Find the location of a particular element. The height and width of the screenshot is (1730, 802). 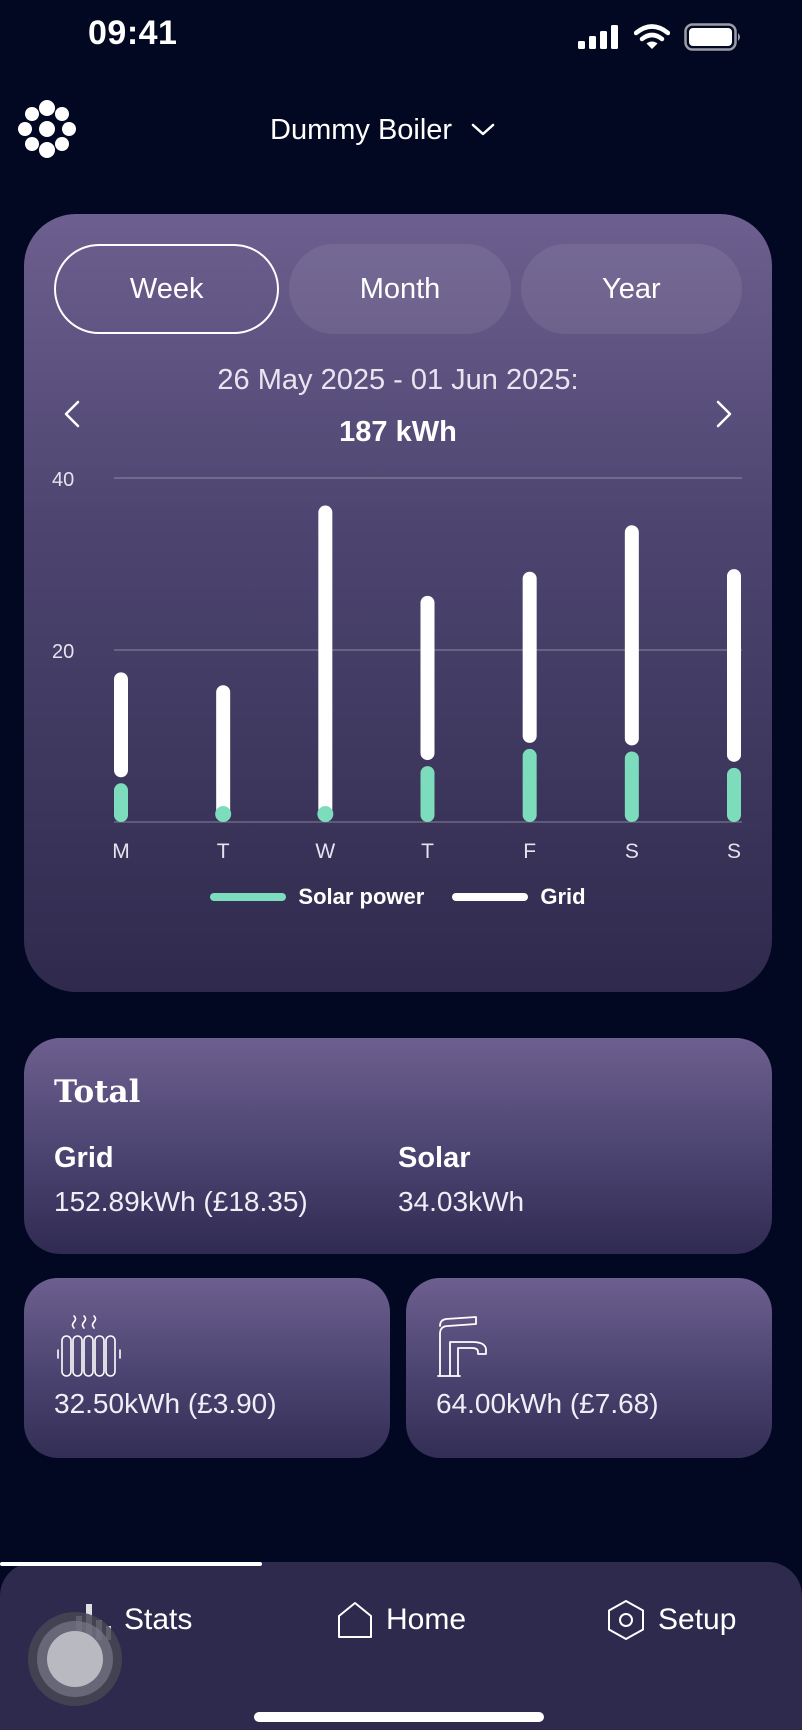

radiator-heating-icon is located at coordinates (90, 1345).